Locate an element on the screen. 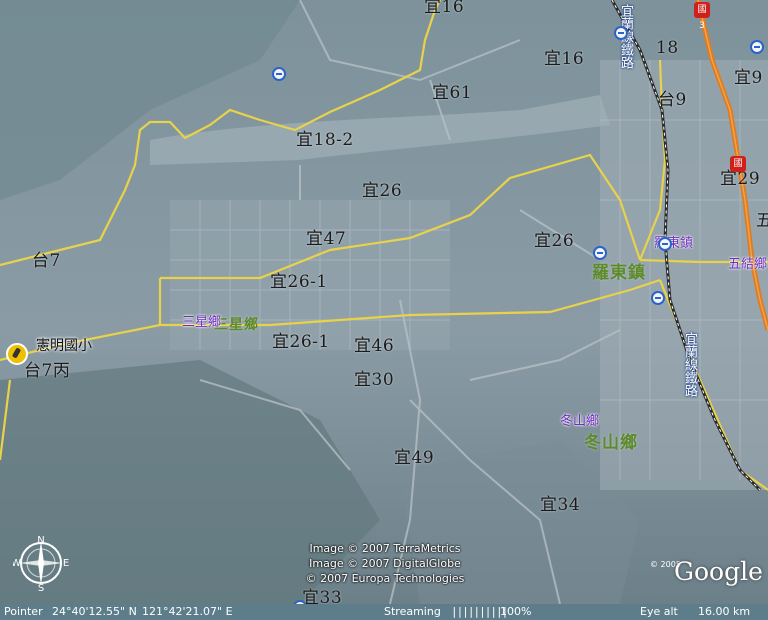  road-label-yi26-1-a: 宜26-1 is located at coordinates (299, 282).